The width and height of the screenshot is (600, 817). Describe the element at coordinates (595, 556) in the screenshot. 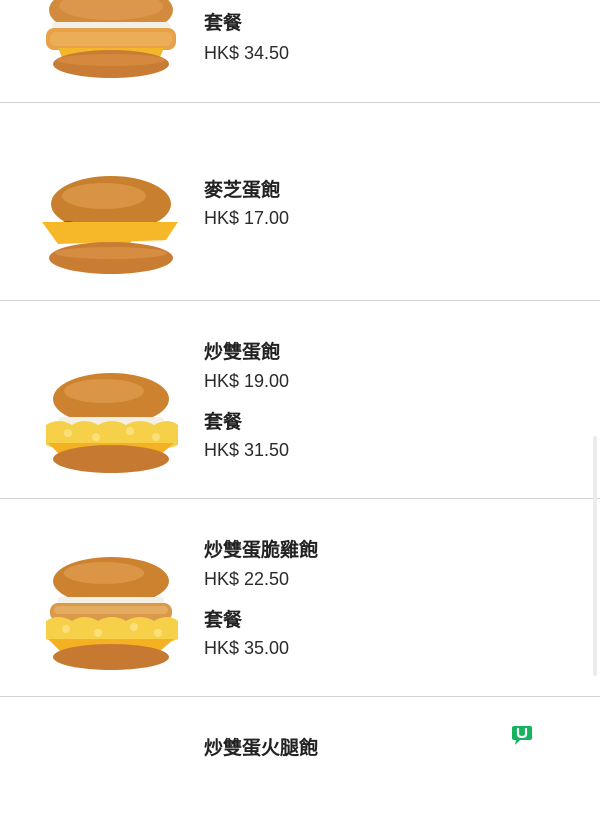

I see `scrollbar` at that location.